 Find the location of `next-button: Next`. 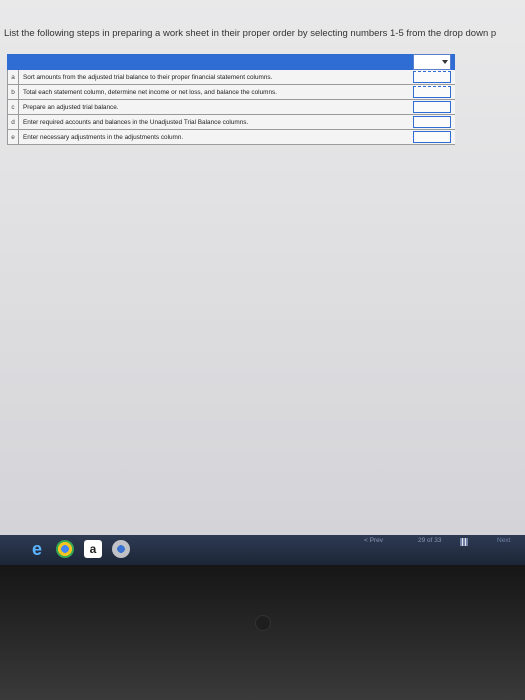

next-button: Next is located at coordinates (503, 543).